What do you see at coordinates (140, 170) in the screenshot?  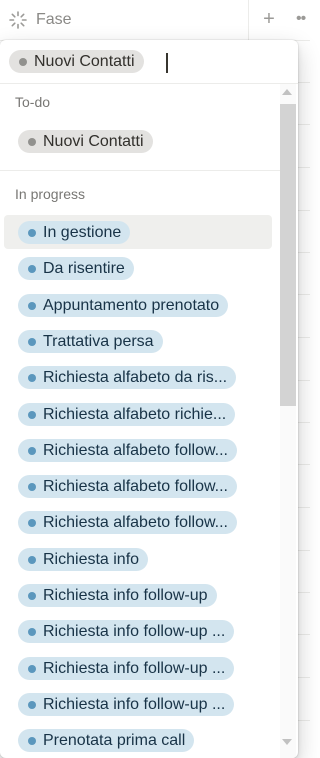 I see `section-divider` at bounding box center [140, 170].